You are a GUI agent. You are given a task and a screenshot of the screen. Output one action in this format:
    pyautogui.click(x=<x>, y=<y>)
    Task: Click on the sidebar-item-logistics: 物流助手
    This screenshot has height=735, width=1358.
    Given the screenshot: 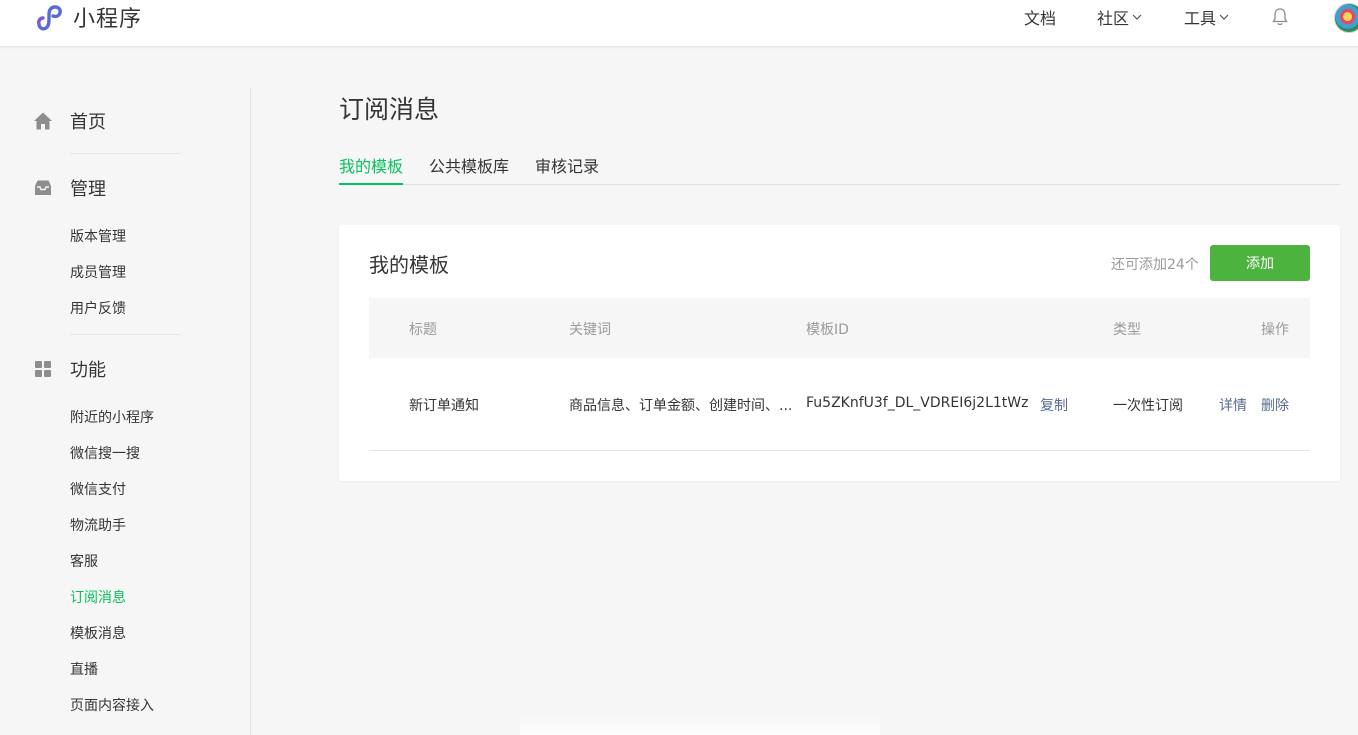 What is the action you would take?
    pyautogui.click(x=98, y=526)
    